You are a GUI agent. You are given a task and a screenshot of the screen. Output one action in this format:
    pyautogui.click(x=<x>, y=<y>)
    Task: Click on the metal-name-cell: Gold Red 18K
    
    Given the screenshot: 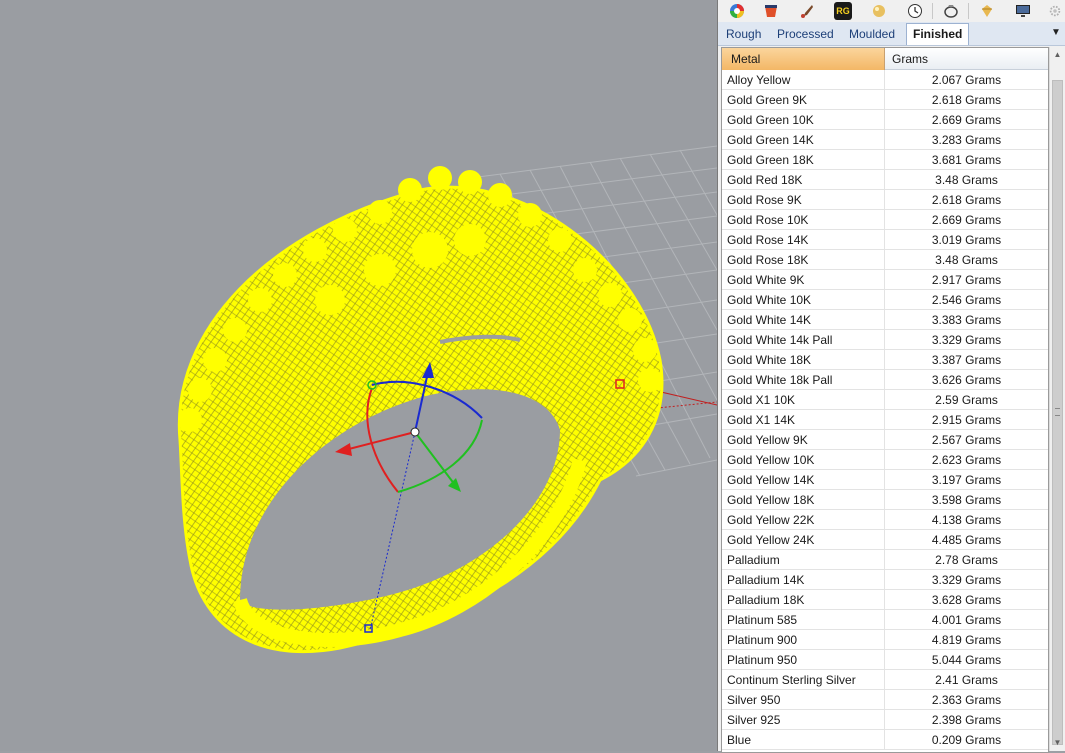 What is the action you would take?
    pyautogui.click(x=803, y=179)
    